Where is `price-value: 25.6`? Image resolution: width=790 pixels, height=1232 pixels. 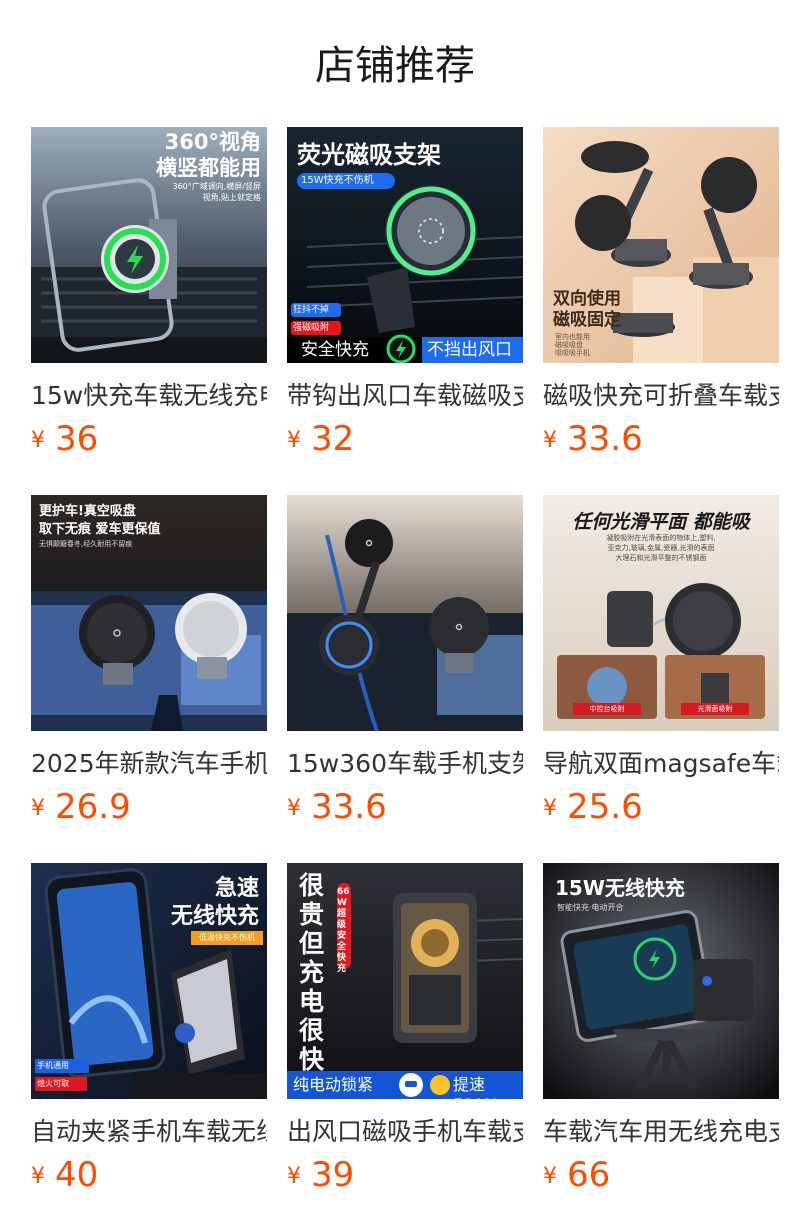 price-value: 25.6 is located at coordinates (605, 807).